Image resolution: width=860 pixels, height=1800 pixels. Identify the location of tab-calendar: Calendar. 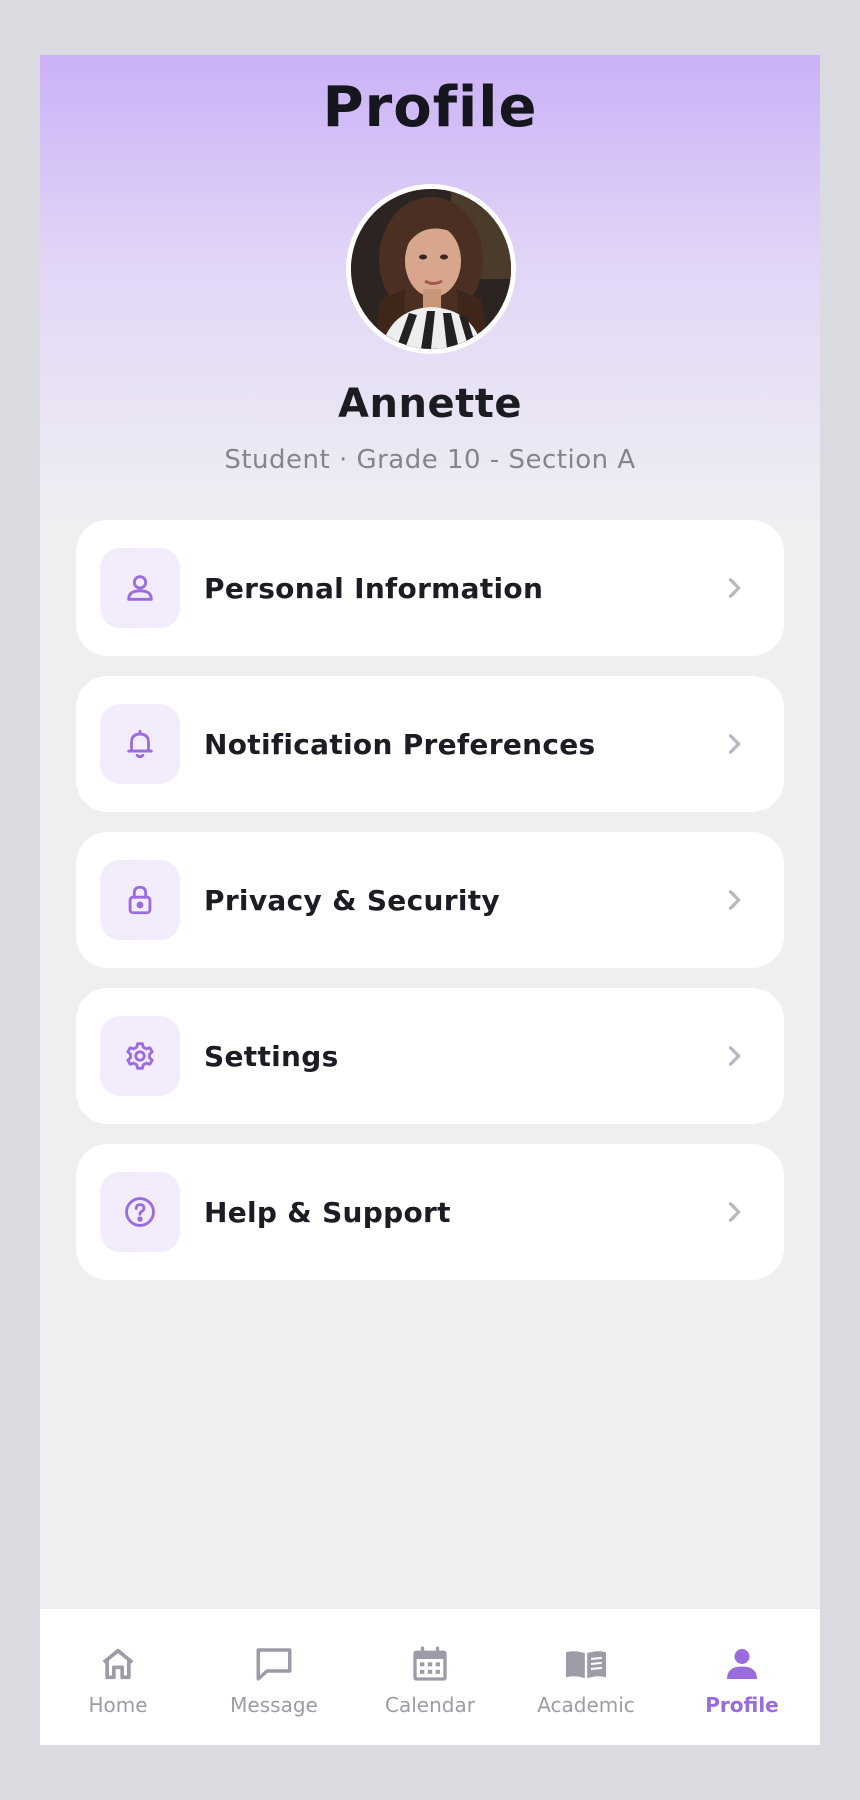
(430, 1677).